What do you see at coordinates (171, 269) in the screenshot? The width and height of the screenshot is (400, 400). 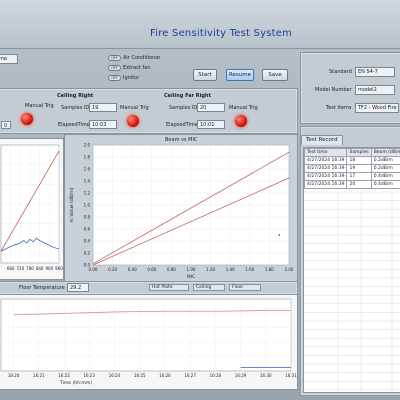 I see `beam-xtick-label: 0.80` at bounding box center [171, 269].